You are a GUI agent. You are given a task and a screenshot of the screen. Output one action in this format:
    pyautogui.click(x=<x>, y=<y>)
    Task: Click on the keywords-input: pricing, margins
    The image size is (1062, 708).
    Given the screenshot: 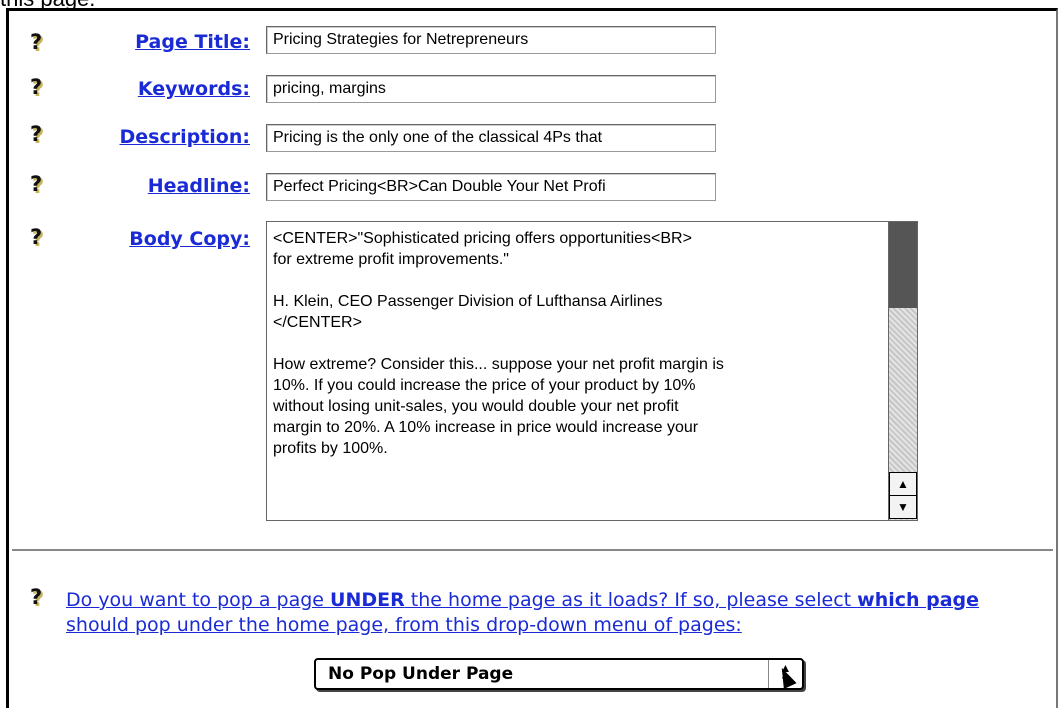 What is the action you would take?
    pyautogui.click(x=491, y=89)
    